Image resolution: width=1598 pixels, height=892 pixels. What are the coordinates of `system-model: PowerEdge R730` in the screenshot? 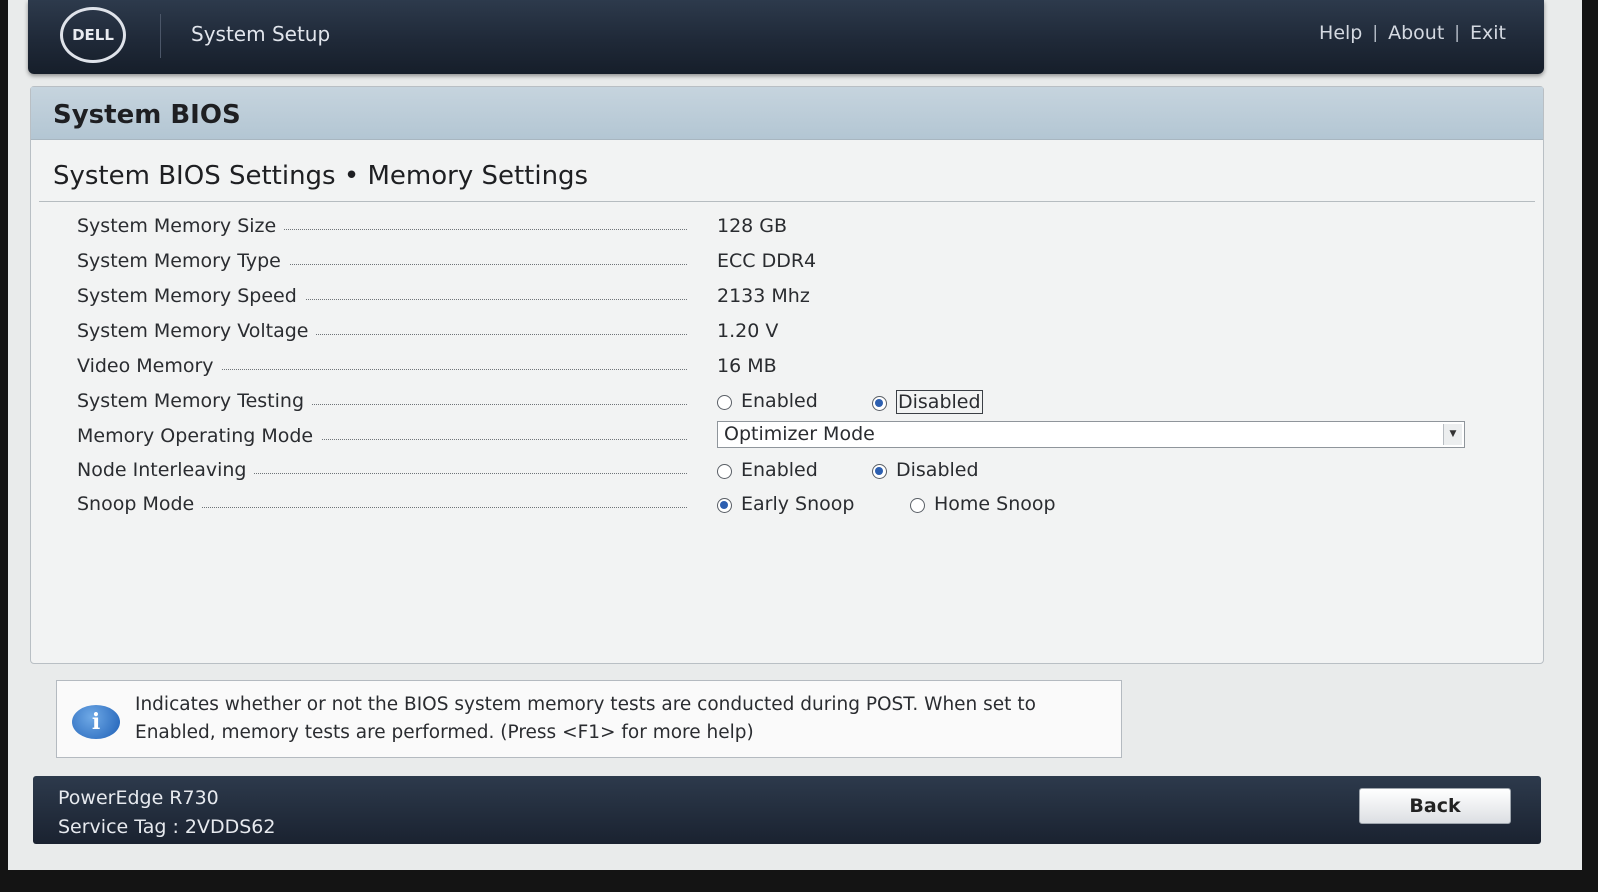 It's located at (138, 798).